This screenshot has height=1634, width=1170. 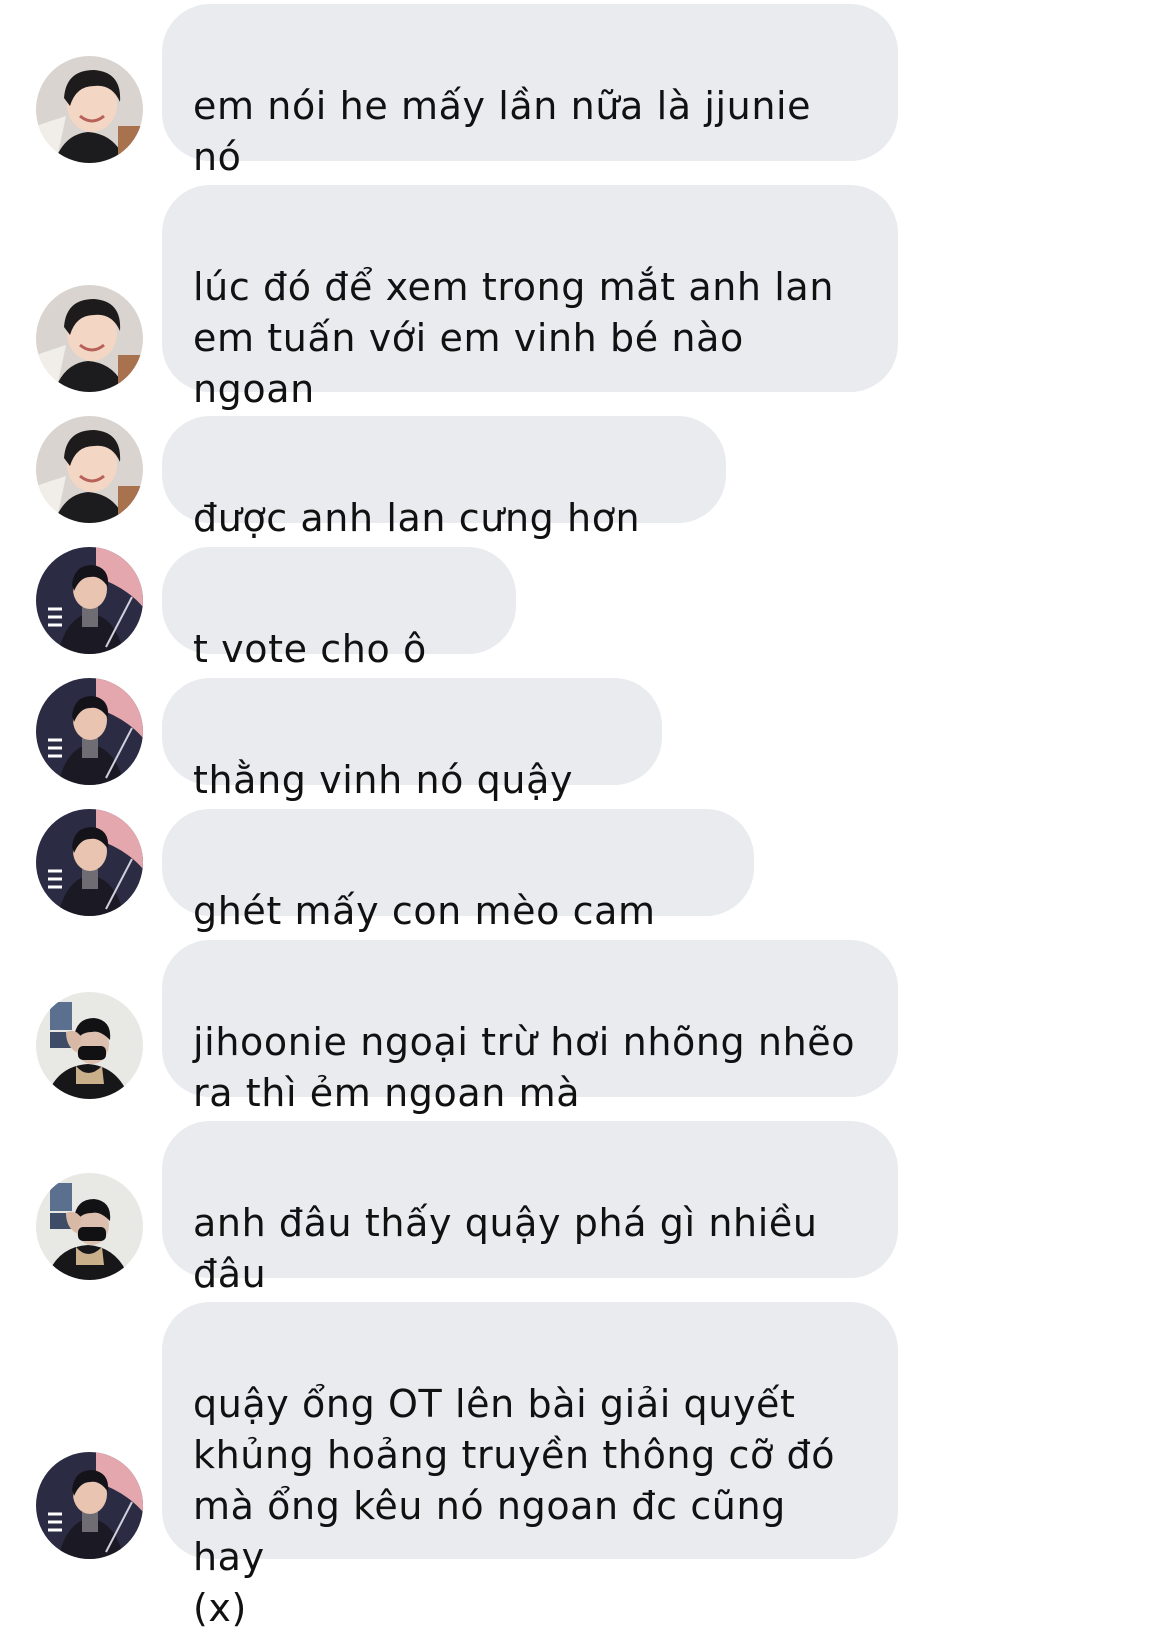 What do you see at coordinates (505, 1248) in the screenshot?
I see `message-text: anh đâu thấy quậy phá gì nhiều đâu` at bounding box center [505, 1248].